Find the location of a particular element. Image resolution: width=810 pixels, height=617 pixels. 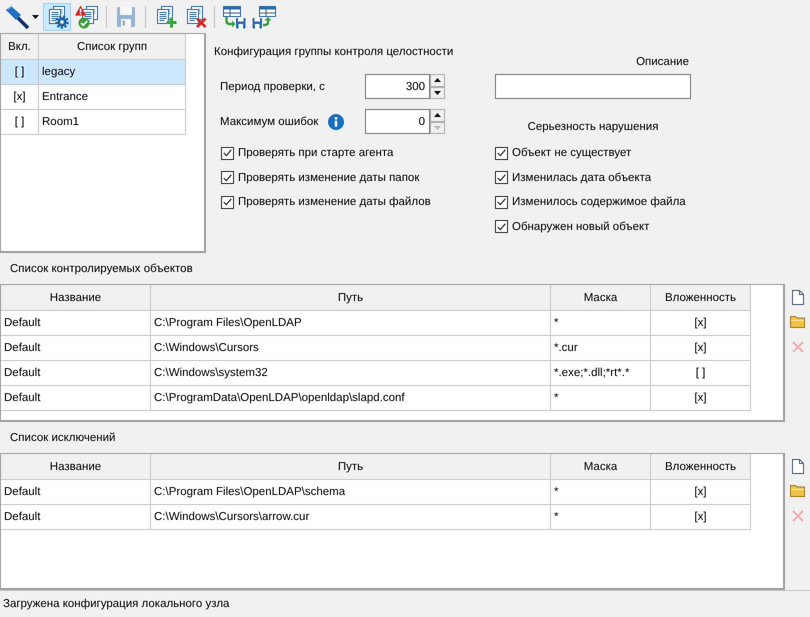

table-save-icon is located at coordinates (234, 16).